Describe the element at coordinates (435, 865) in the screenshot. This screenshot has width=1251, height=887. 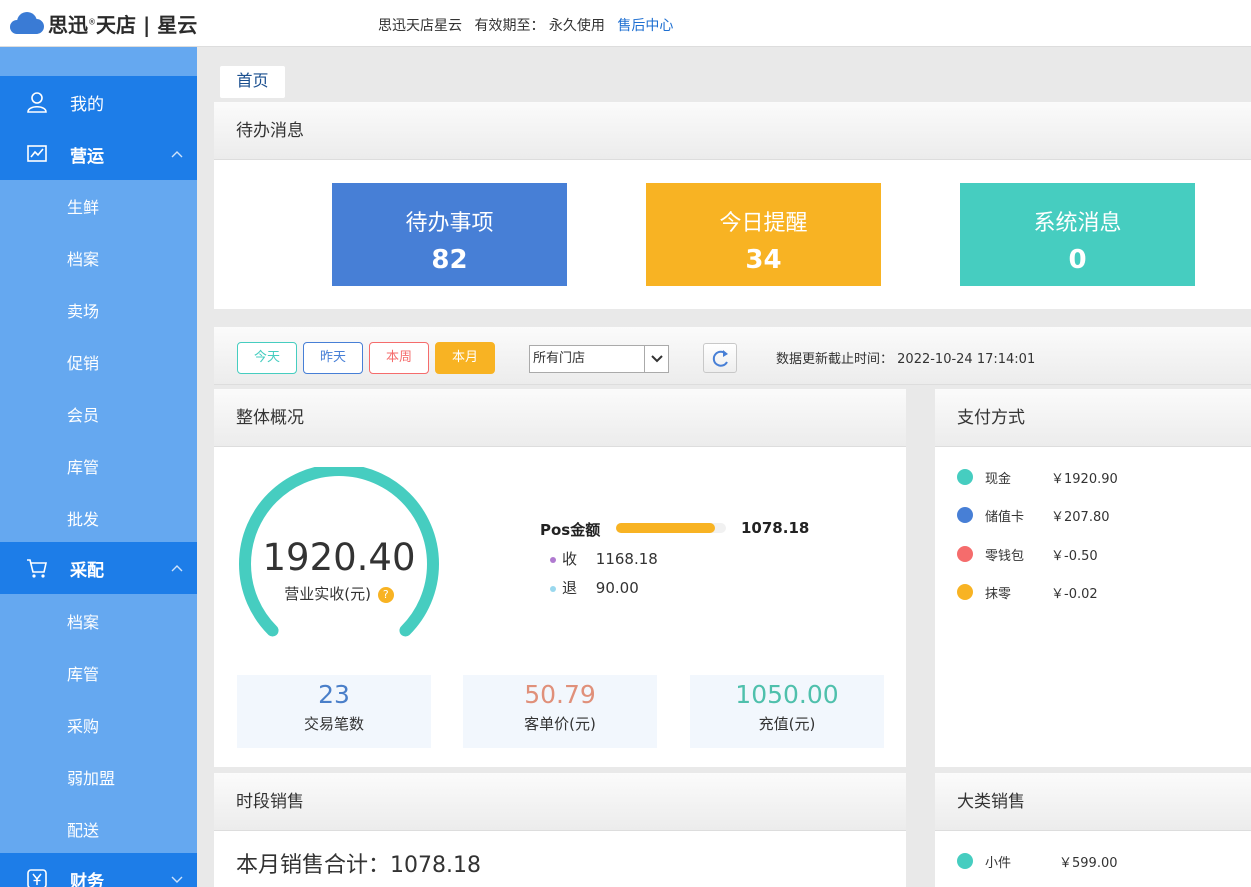
I see `total-value: 1078.18` at that location.